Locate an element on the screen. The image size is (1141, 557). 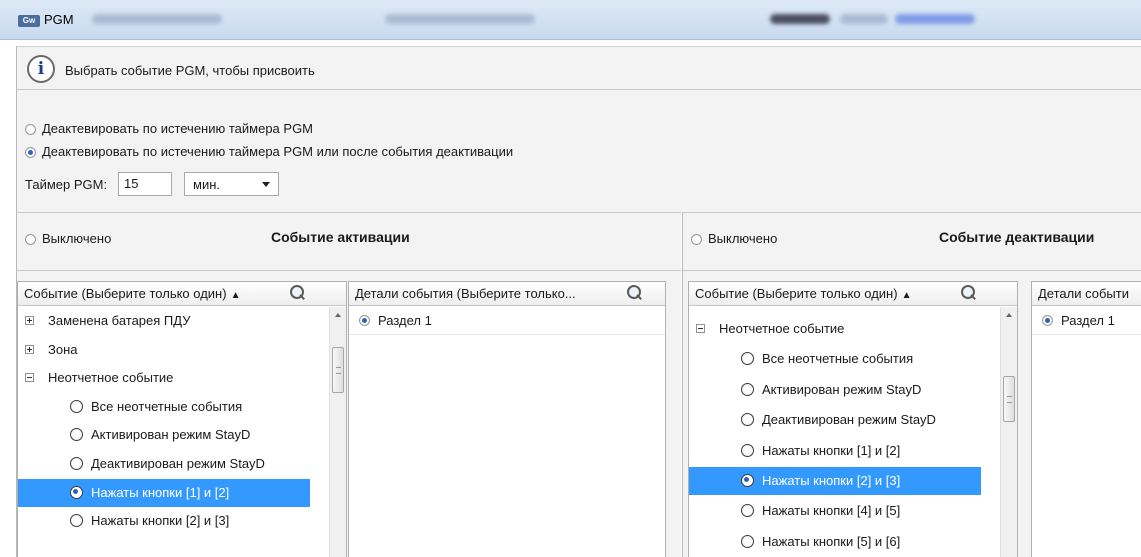
blurred-title-link is located at coordinates (935, 19).